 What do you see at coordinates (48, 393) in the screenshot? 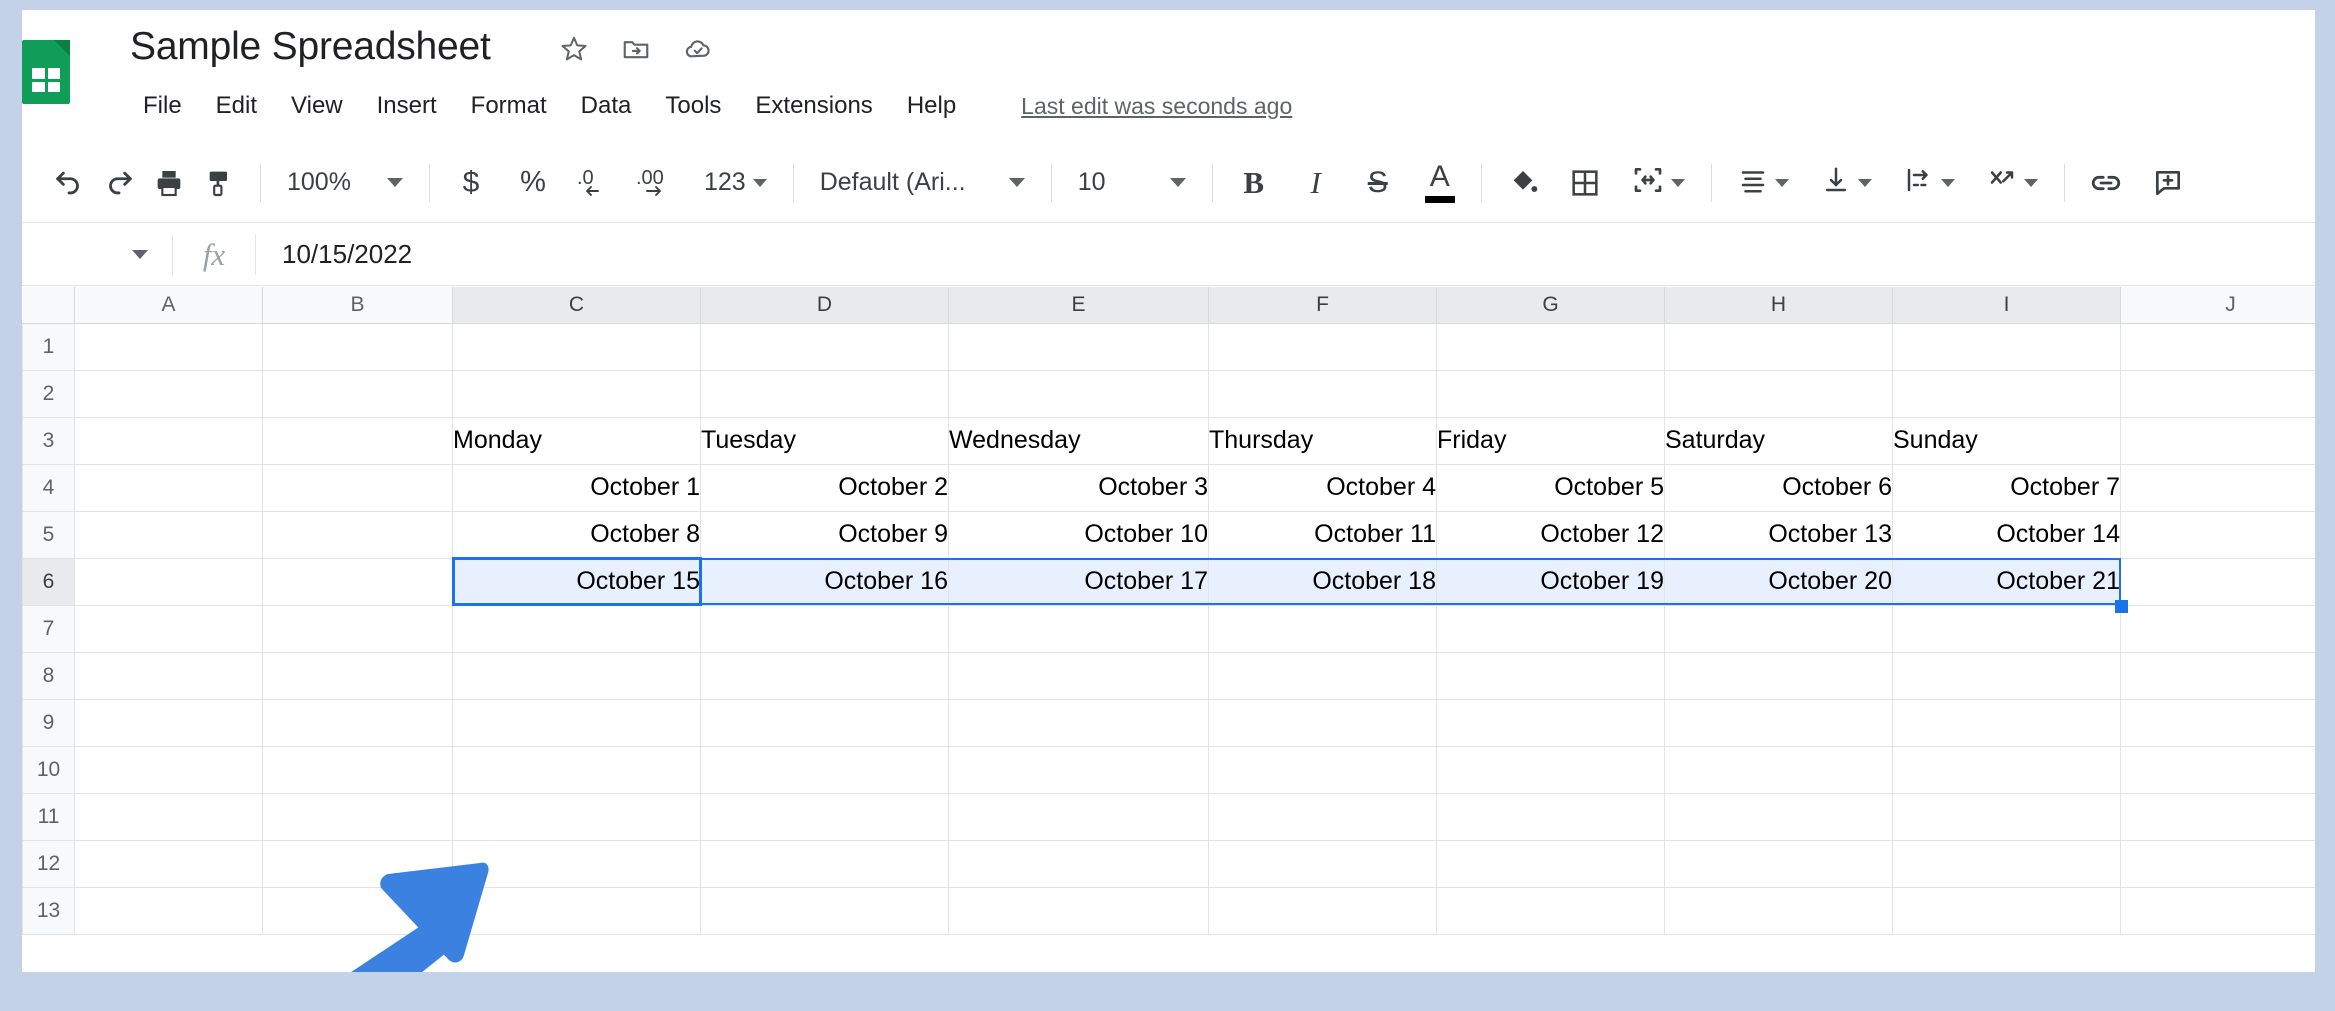
I see `row-header-2: 2` at bounding box center [48, 393].